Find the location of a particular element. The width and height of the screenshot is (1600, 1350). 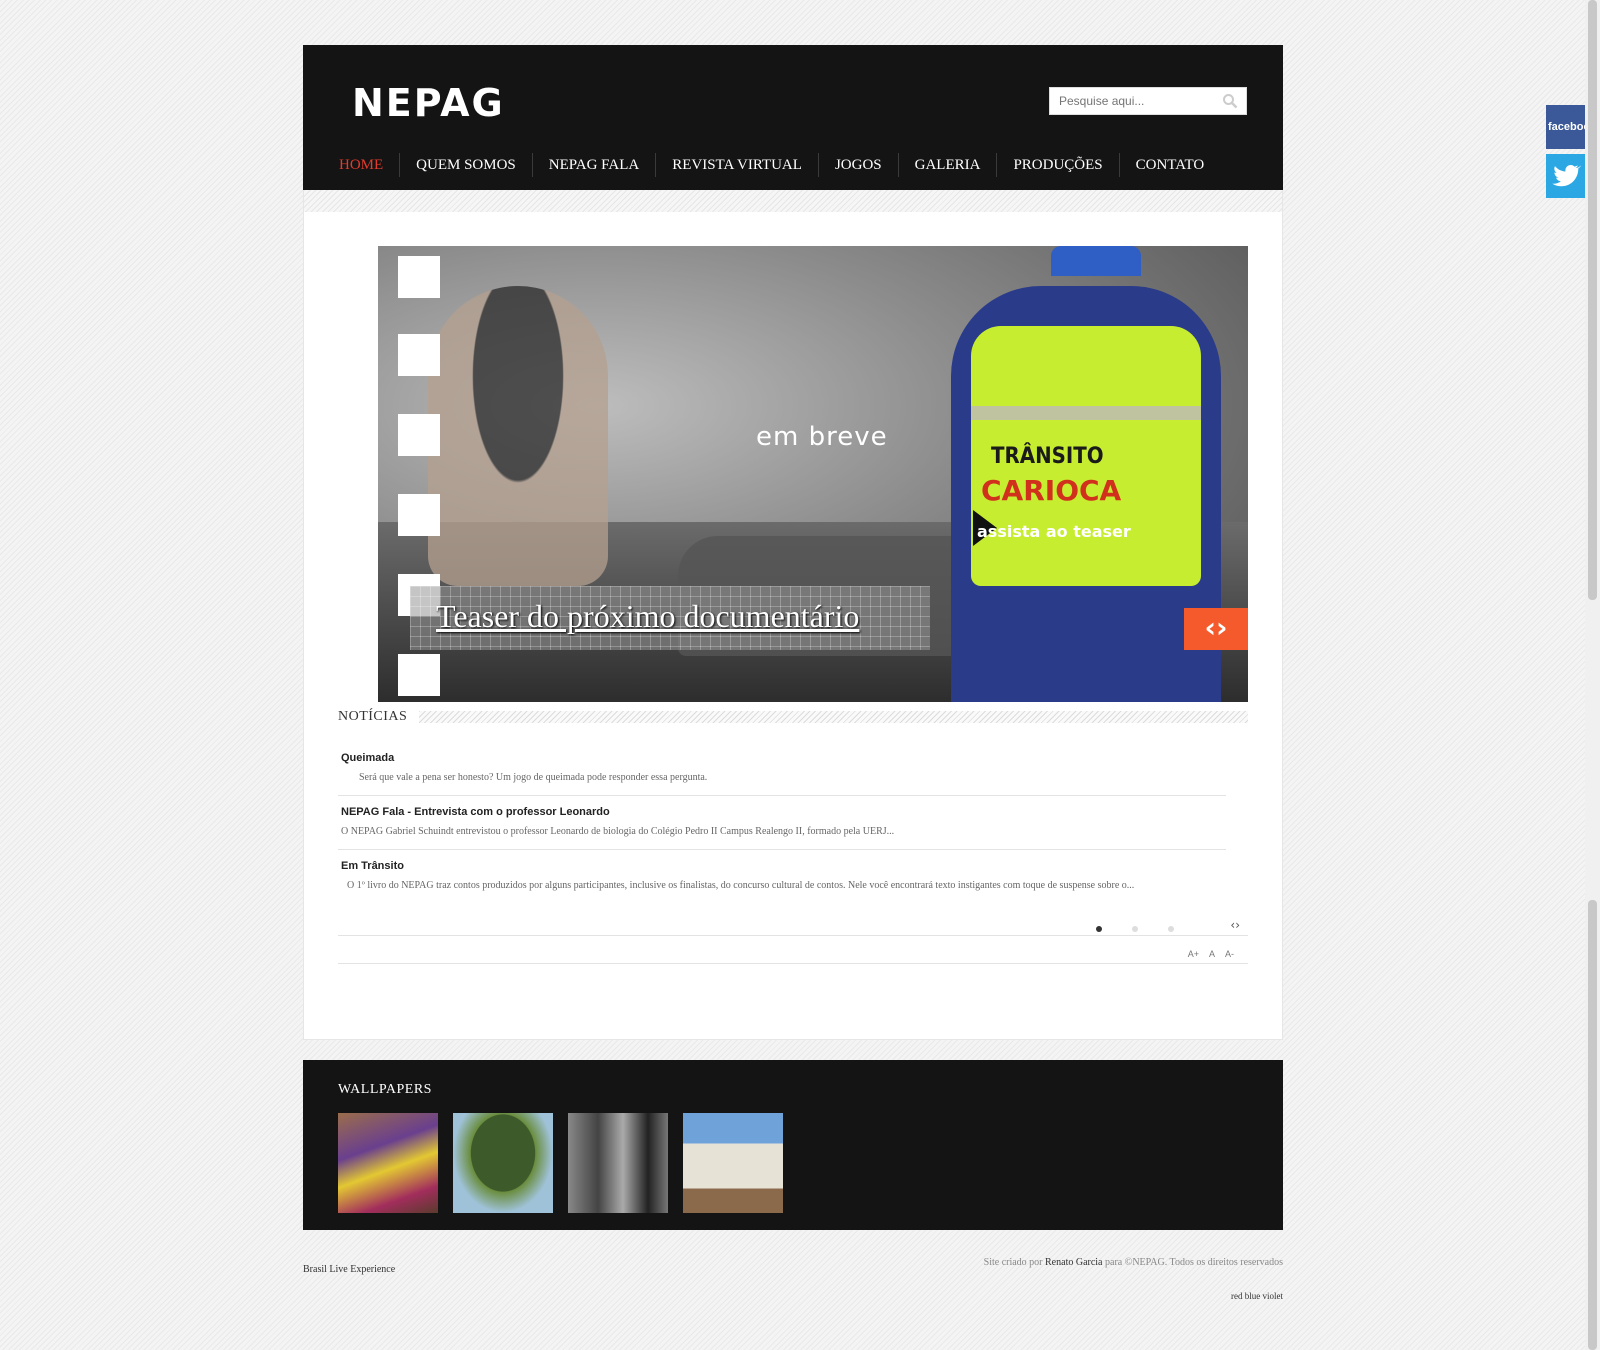

nav-jogos: JOGOS is located at coordinates (857, 165).